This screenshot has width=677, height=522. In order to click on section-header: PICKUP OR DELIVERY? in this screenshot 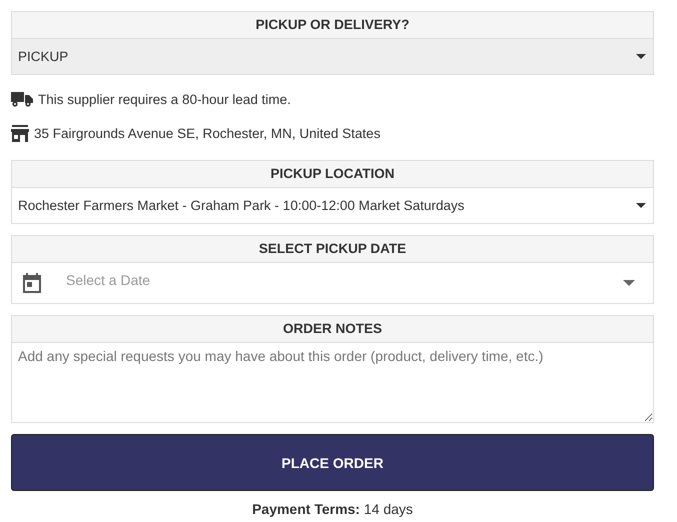, I will do `click(332, 25)`.